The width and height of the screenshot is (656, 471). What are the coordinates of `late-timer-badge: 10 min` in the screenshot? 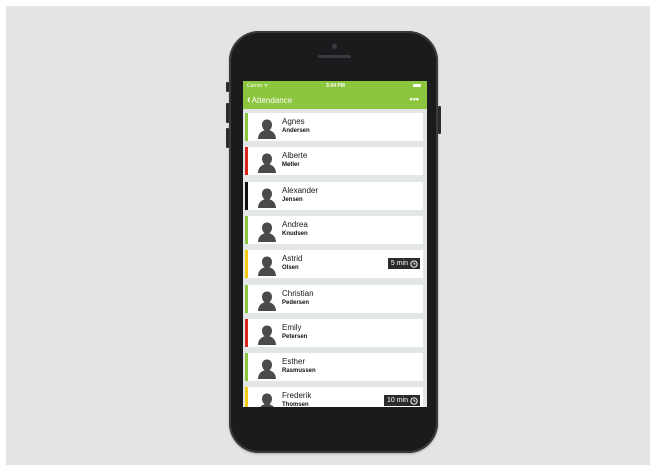 It's located at (401, 401).